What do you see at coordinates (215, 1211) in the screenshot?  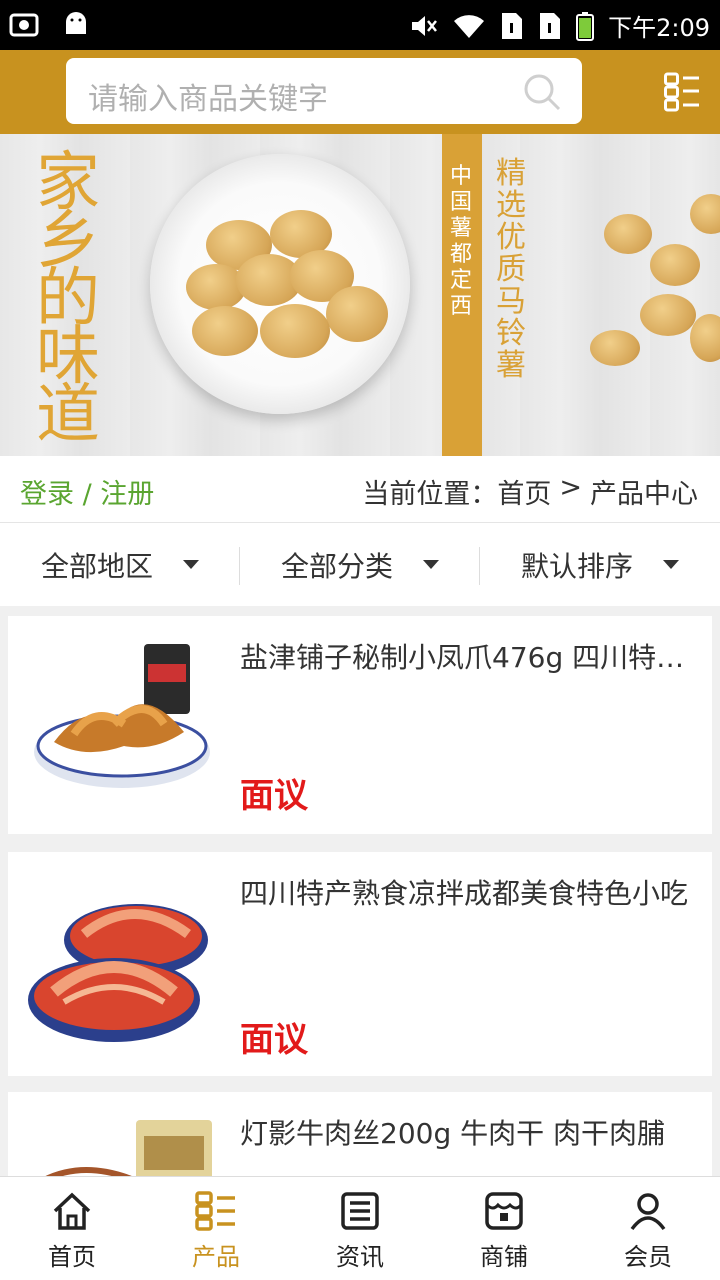 I see `products-icon` at bounding box center [215, 1211].